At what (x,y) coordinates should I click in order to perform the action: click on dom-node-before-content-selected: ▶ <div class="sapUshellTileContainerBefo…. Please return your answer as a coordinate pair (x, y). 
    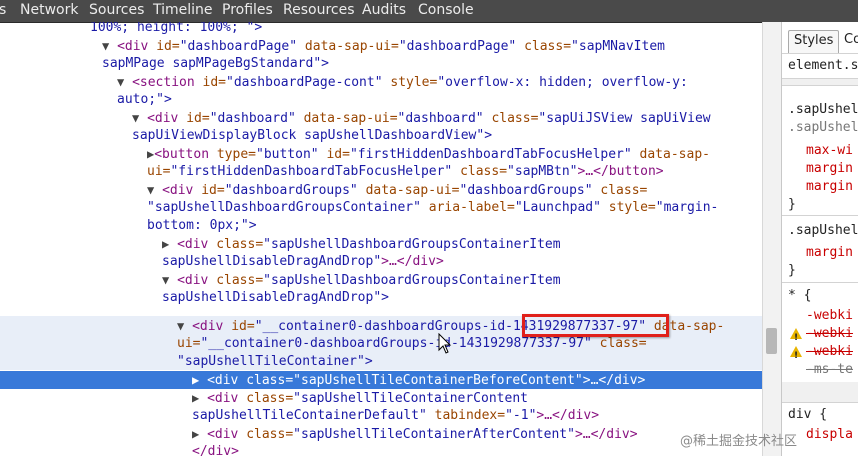
    Looking at the image, I should click on (418, 380).